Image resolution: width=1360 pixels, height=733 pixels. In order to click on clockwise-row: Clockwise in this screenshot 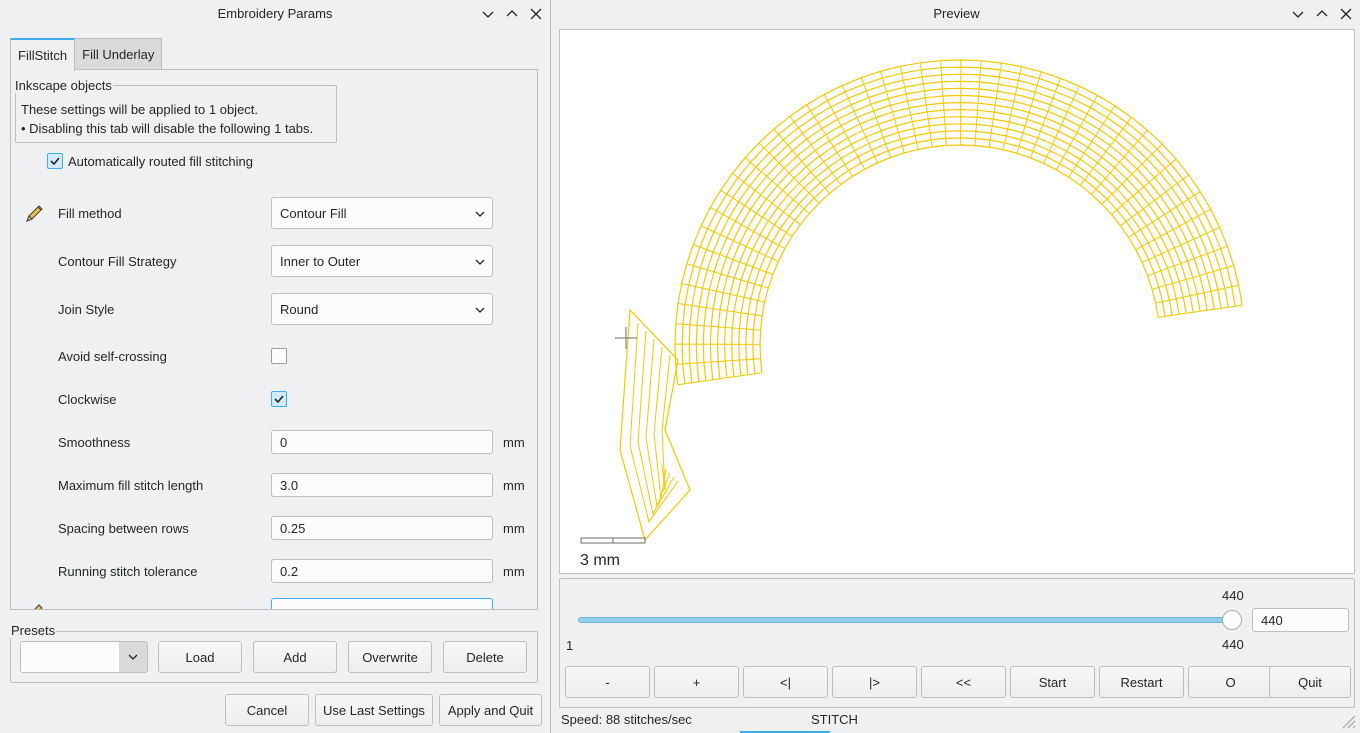, I will do `click(274, 399)`.